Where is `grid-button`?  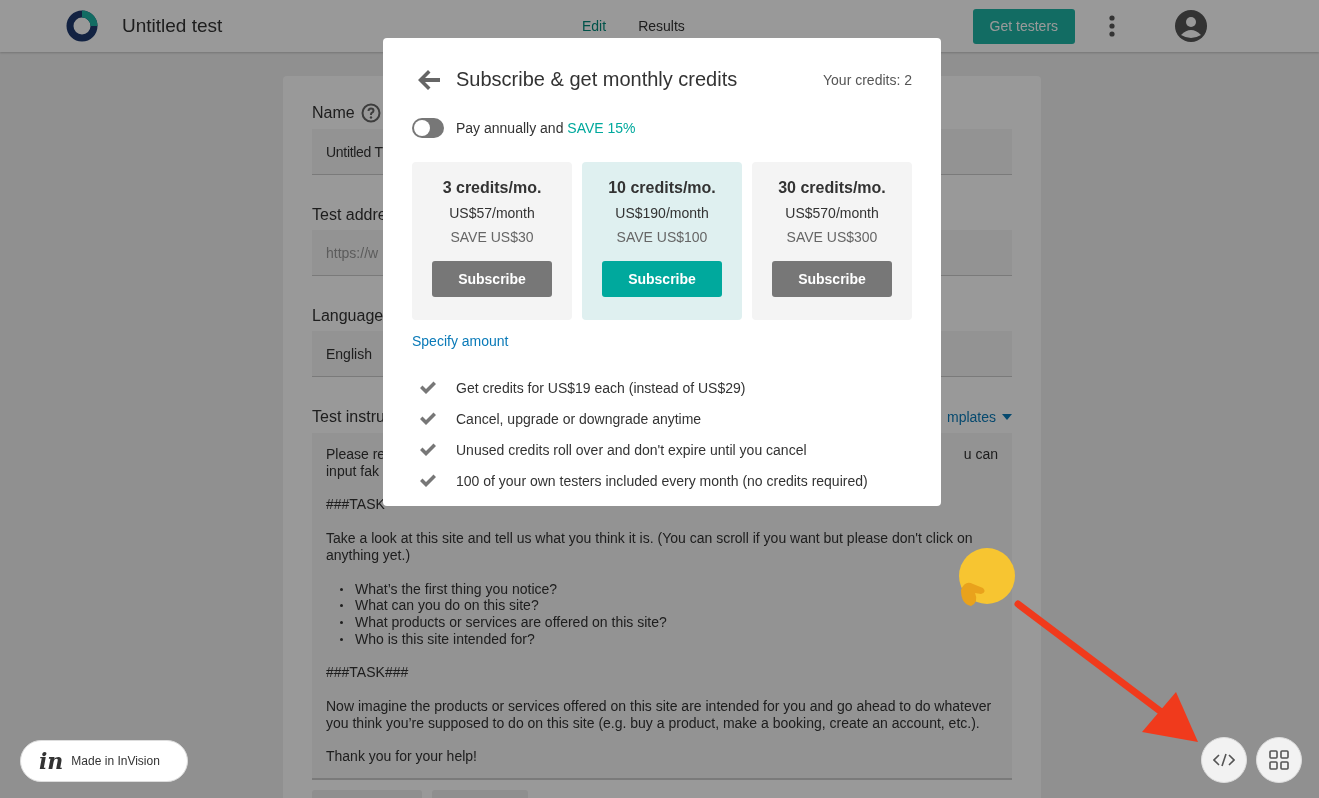
grid-button is located at coordinates (1279, 760).